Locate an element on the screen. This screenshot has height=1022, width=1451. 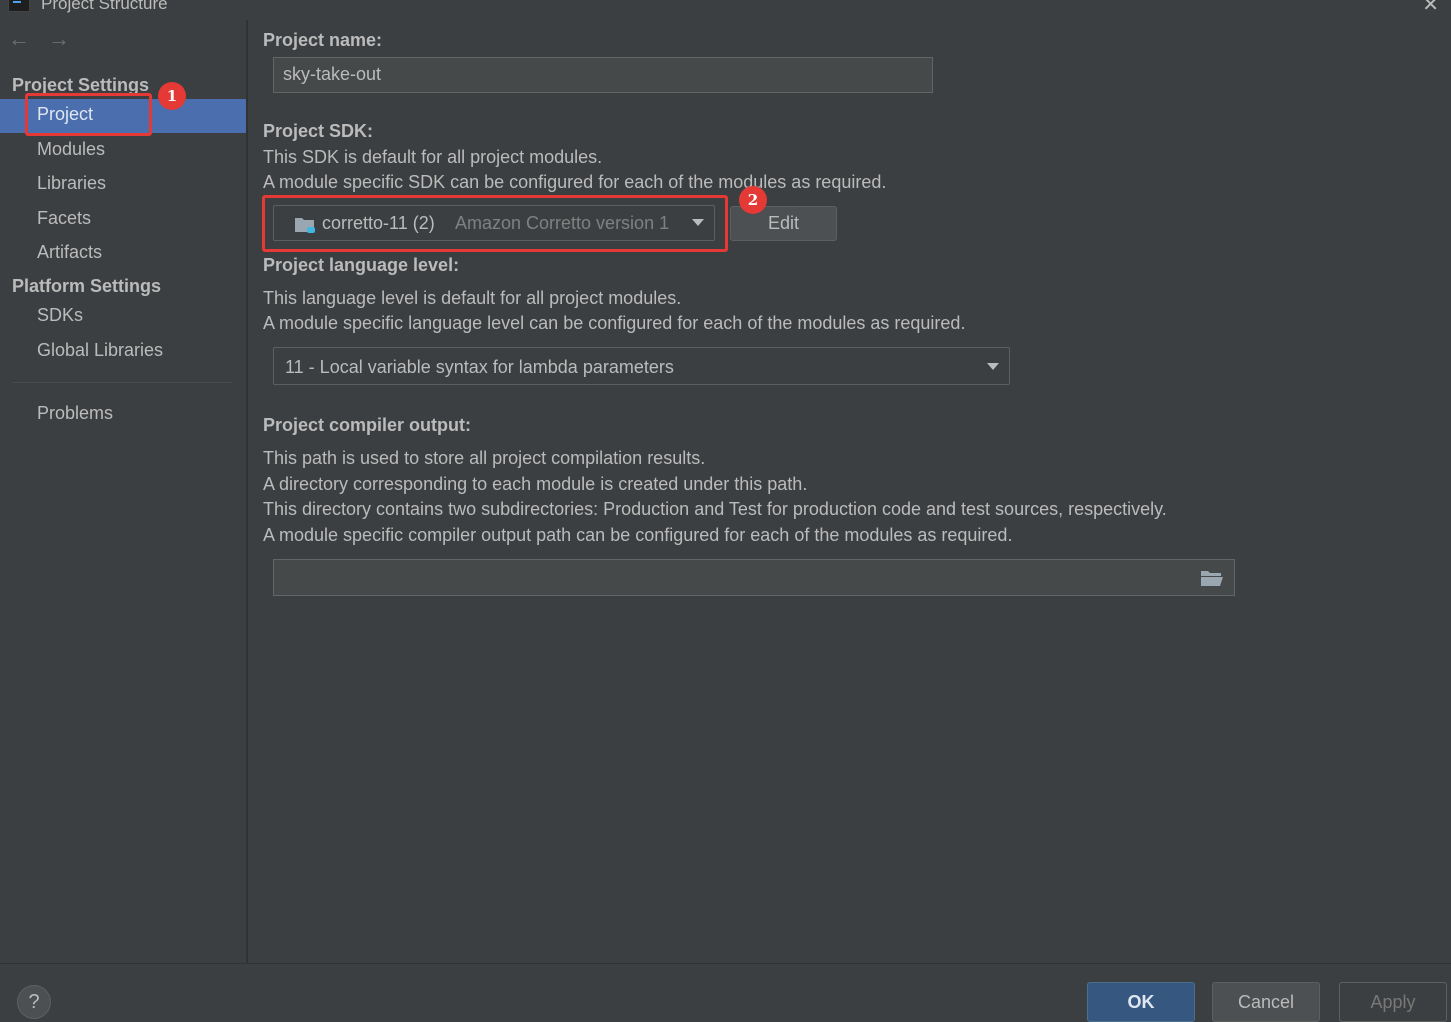
project-sdk-label: Project SDK: is located at coordinates (318, 131).